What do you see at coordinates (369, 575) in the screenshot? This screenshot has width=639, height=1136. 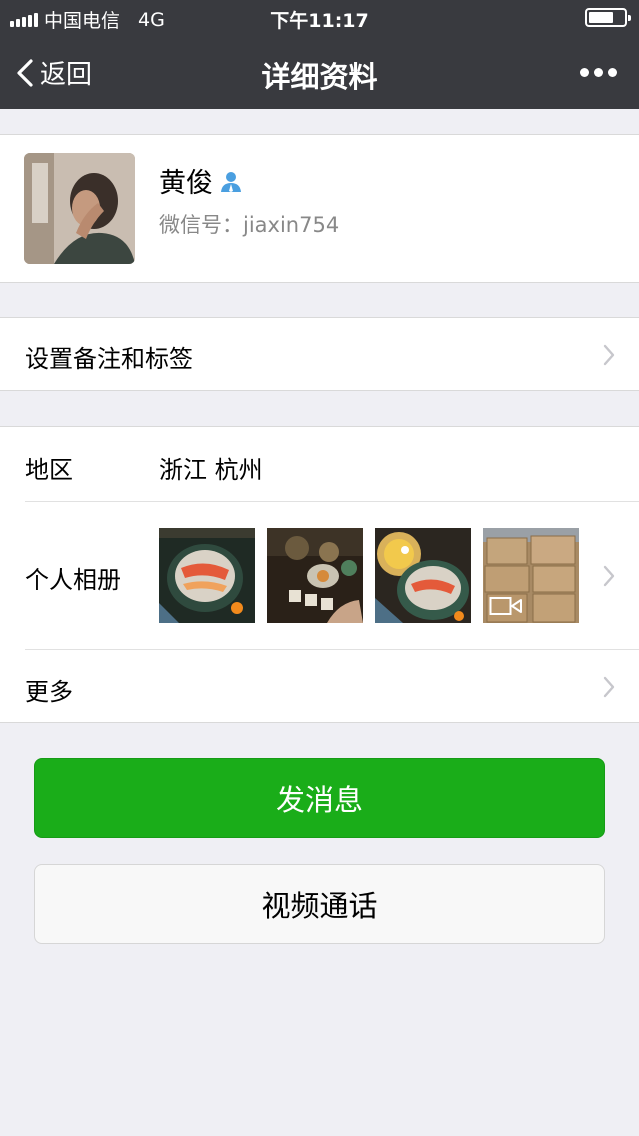 I see `album-photos` at bounding box center [369, 575].